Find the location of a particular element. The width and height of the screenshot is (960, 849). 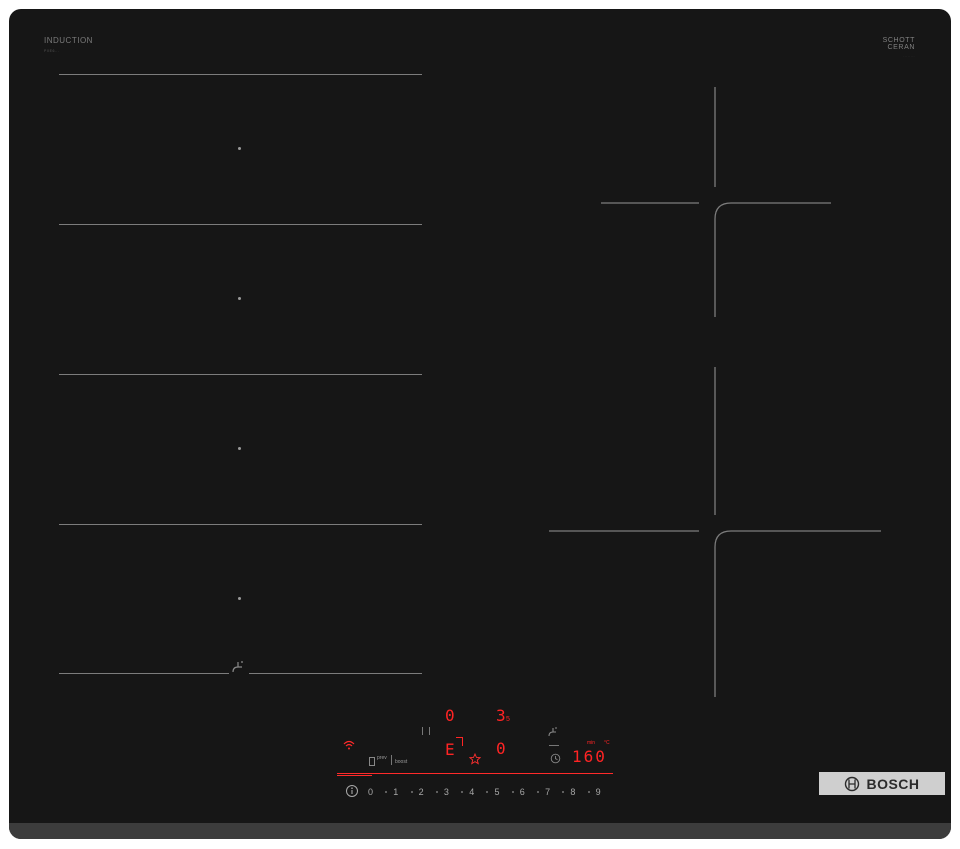

prev-label: prev is located at coordinates (382, 758).